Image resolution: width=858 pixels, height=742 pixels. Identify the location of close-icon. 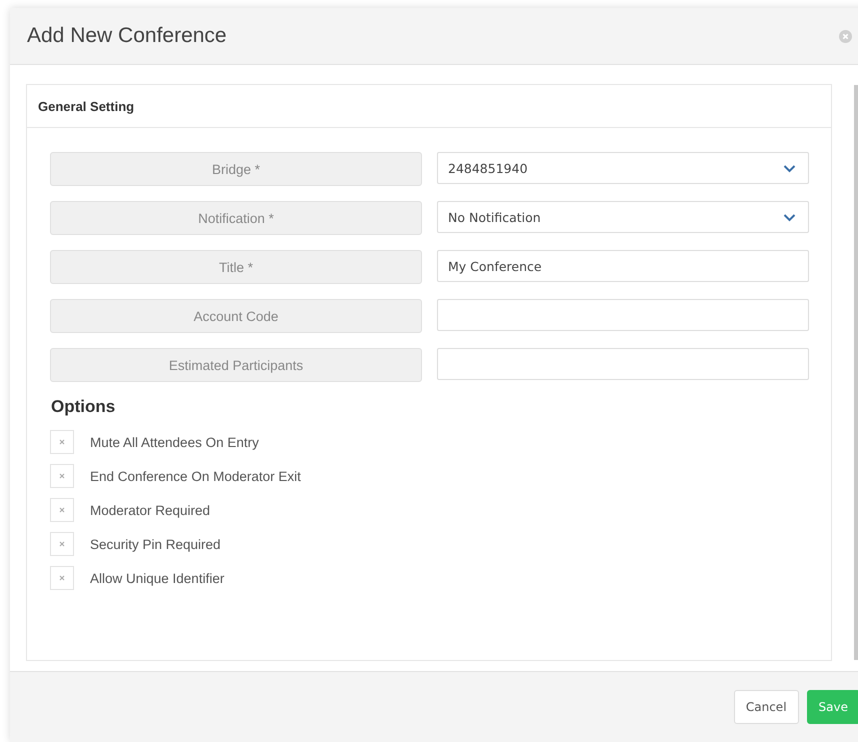
(845, 36).